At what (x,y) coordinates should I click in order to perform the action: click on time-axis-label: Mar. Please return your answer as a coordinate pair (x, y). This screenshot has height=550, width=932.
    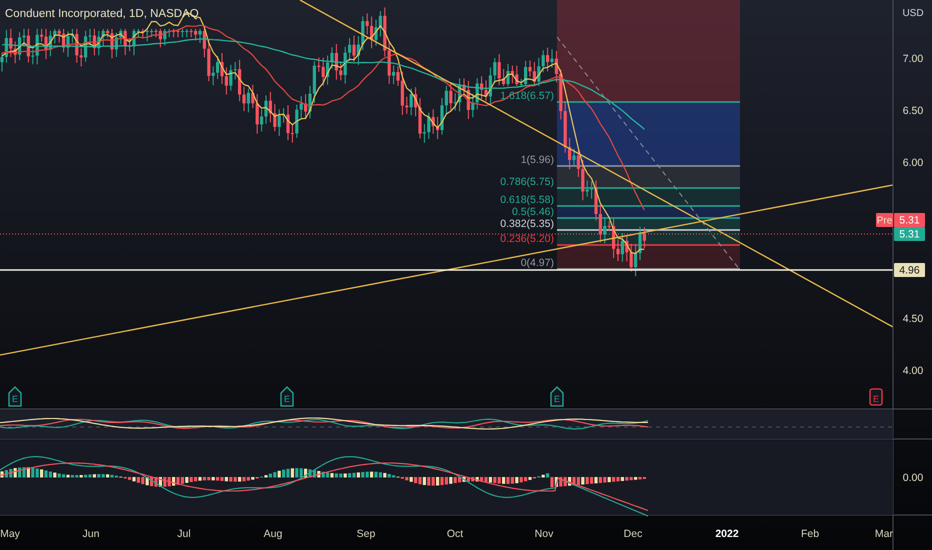
    Looking at the image, I should click on (883, 534).